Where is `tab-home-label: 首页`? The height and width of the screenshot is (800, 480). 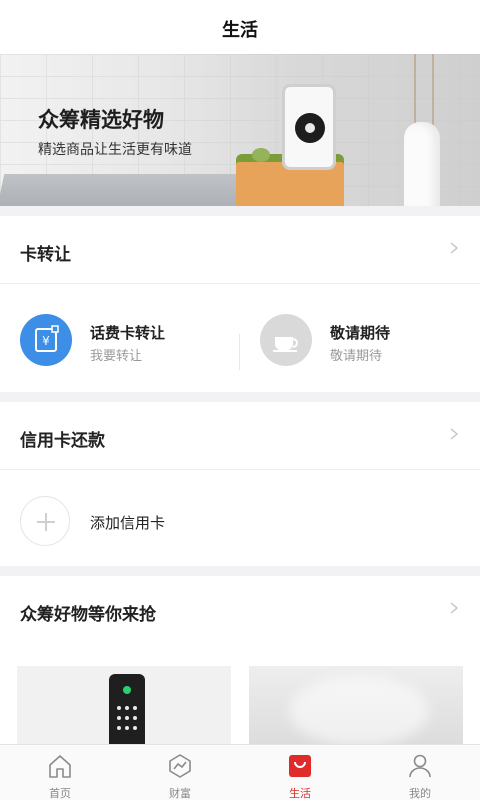
tab-home-label: 首页 is located at coordinates (60, 794).